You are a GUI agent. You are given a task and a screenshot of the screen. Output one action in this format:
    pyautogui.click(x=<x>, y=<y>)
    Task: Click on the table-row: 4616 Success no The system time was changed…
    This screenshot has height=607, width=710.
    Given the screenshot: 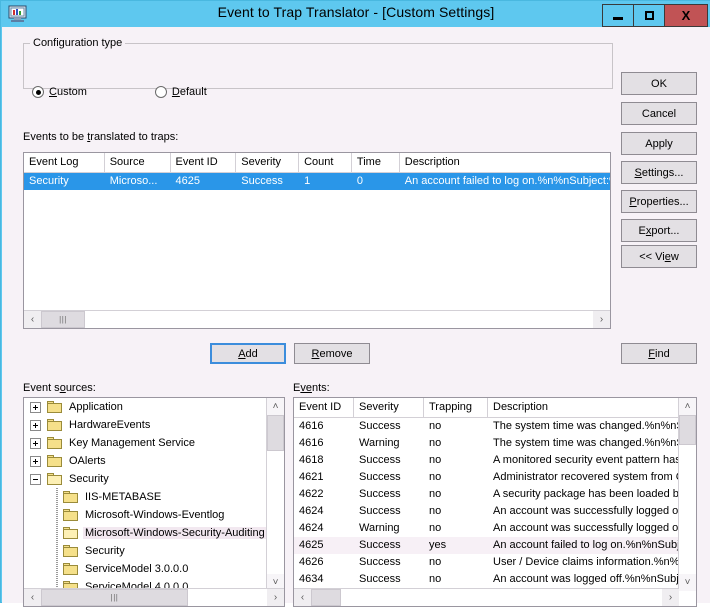 What is the action you would take?
    pyautogui.click(x=486, y=426)
    